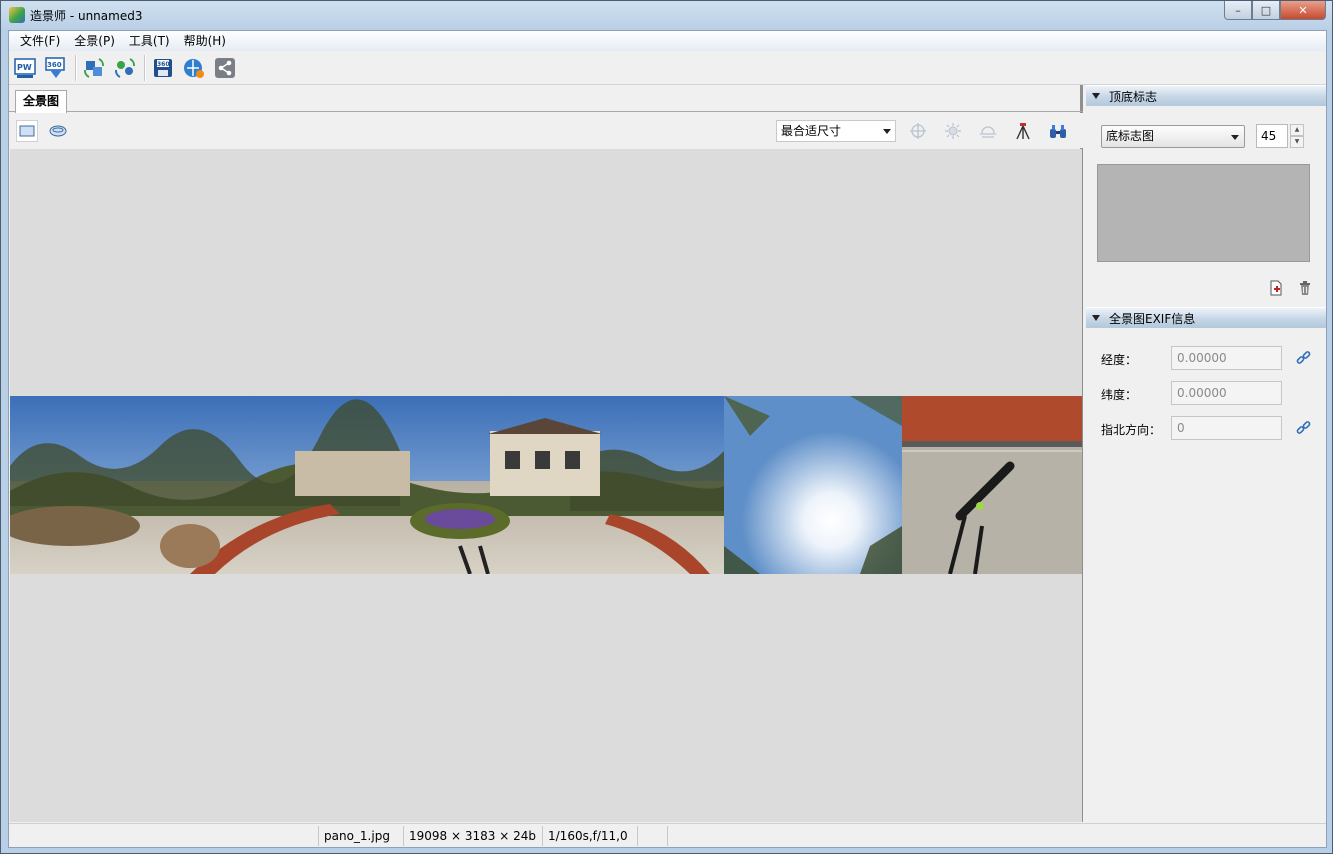 The image size is (1333, 854). What do you see at coordinates (1206, 95) in the screenshot?
I see `section-header-logo: 顶底标志` at bounding box center [1206, 95].